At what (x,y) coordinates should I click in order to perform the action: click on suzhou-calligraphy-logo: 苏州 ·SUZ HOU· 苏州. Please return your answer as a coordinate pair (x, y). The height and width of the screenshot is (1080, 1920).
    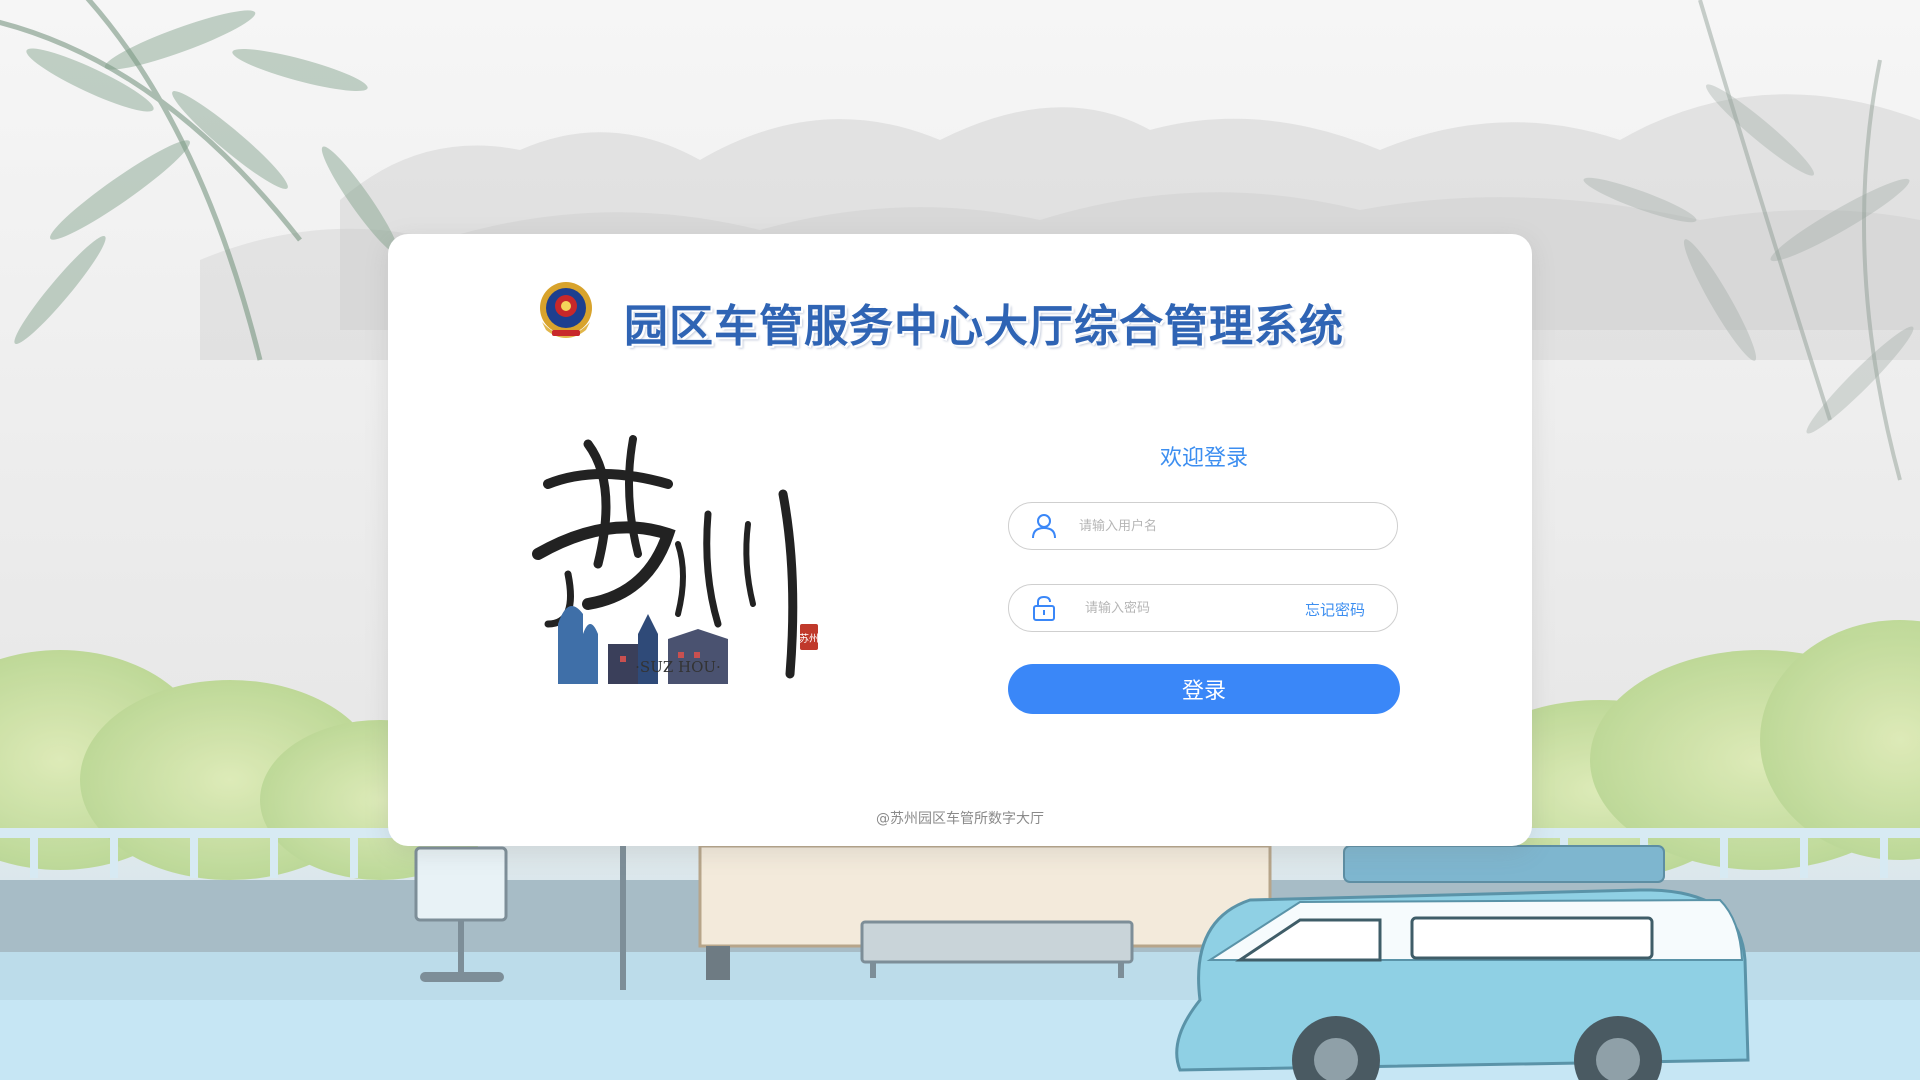
    Looking at the image, I should click on (675, 559).